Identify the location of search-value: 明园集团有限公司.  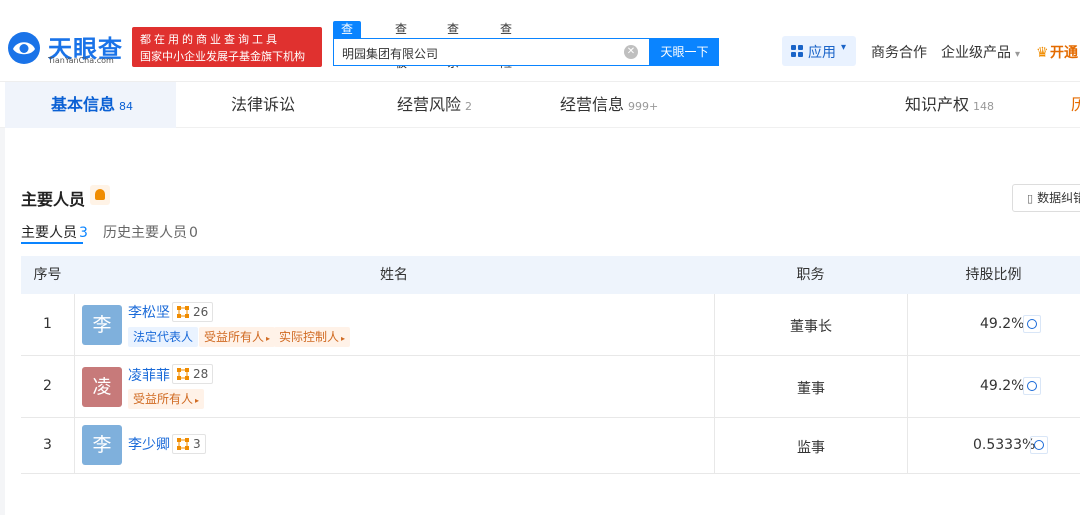
(390, 54).